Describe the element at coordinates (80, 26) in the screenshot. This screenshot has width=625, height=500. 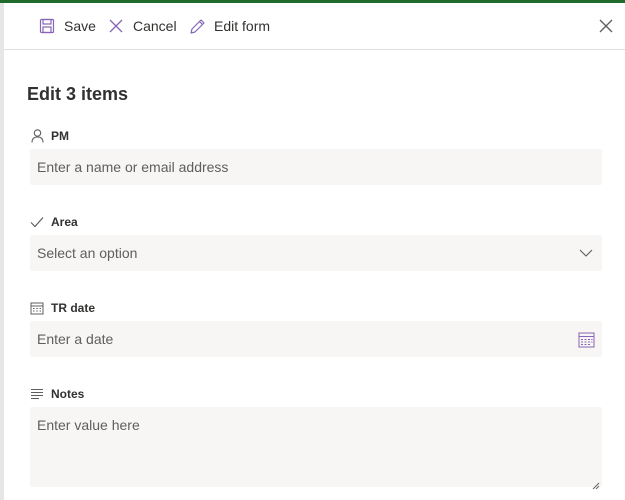
I see `save-label: Save` at that location.